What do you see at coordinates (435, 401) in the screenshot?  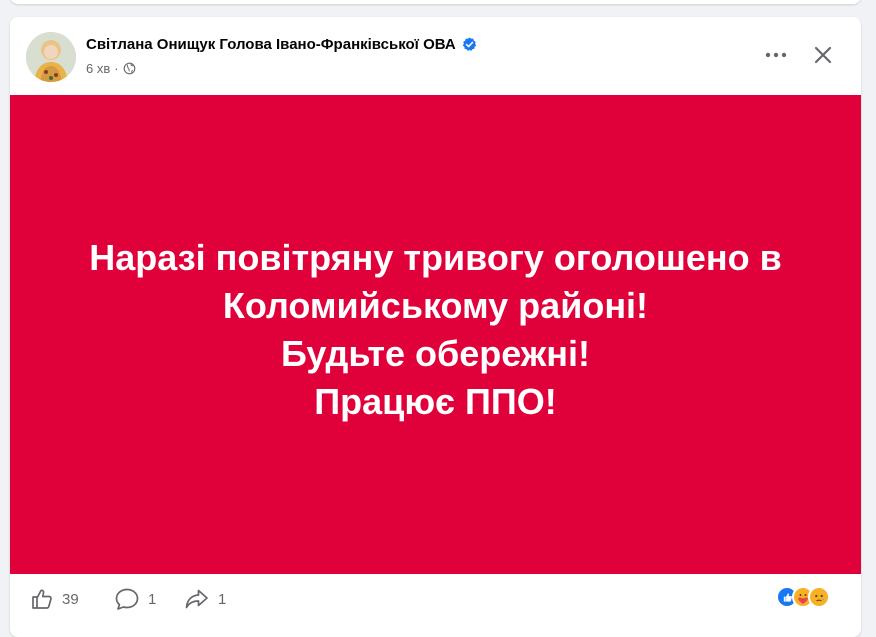 I see `banner-line-4: Працює ППО!` at bounding box center [435, 401].